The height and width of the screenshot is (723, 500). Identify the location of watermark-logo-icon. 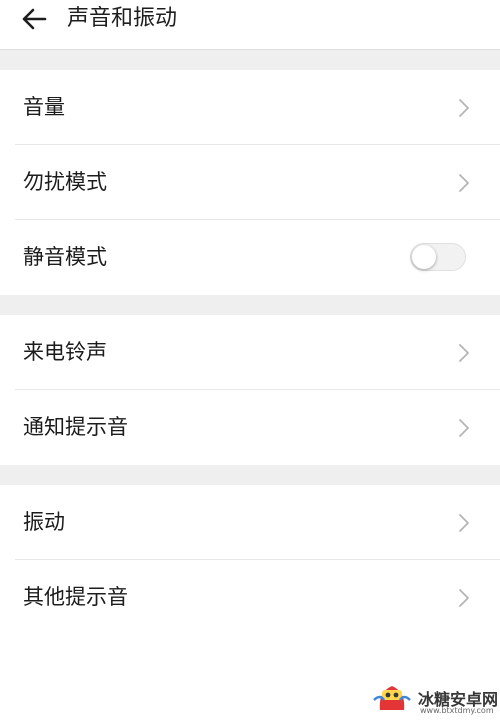
(392, 698).